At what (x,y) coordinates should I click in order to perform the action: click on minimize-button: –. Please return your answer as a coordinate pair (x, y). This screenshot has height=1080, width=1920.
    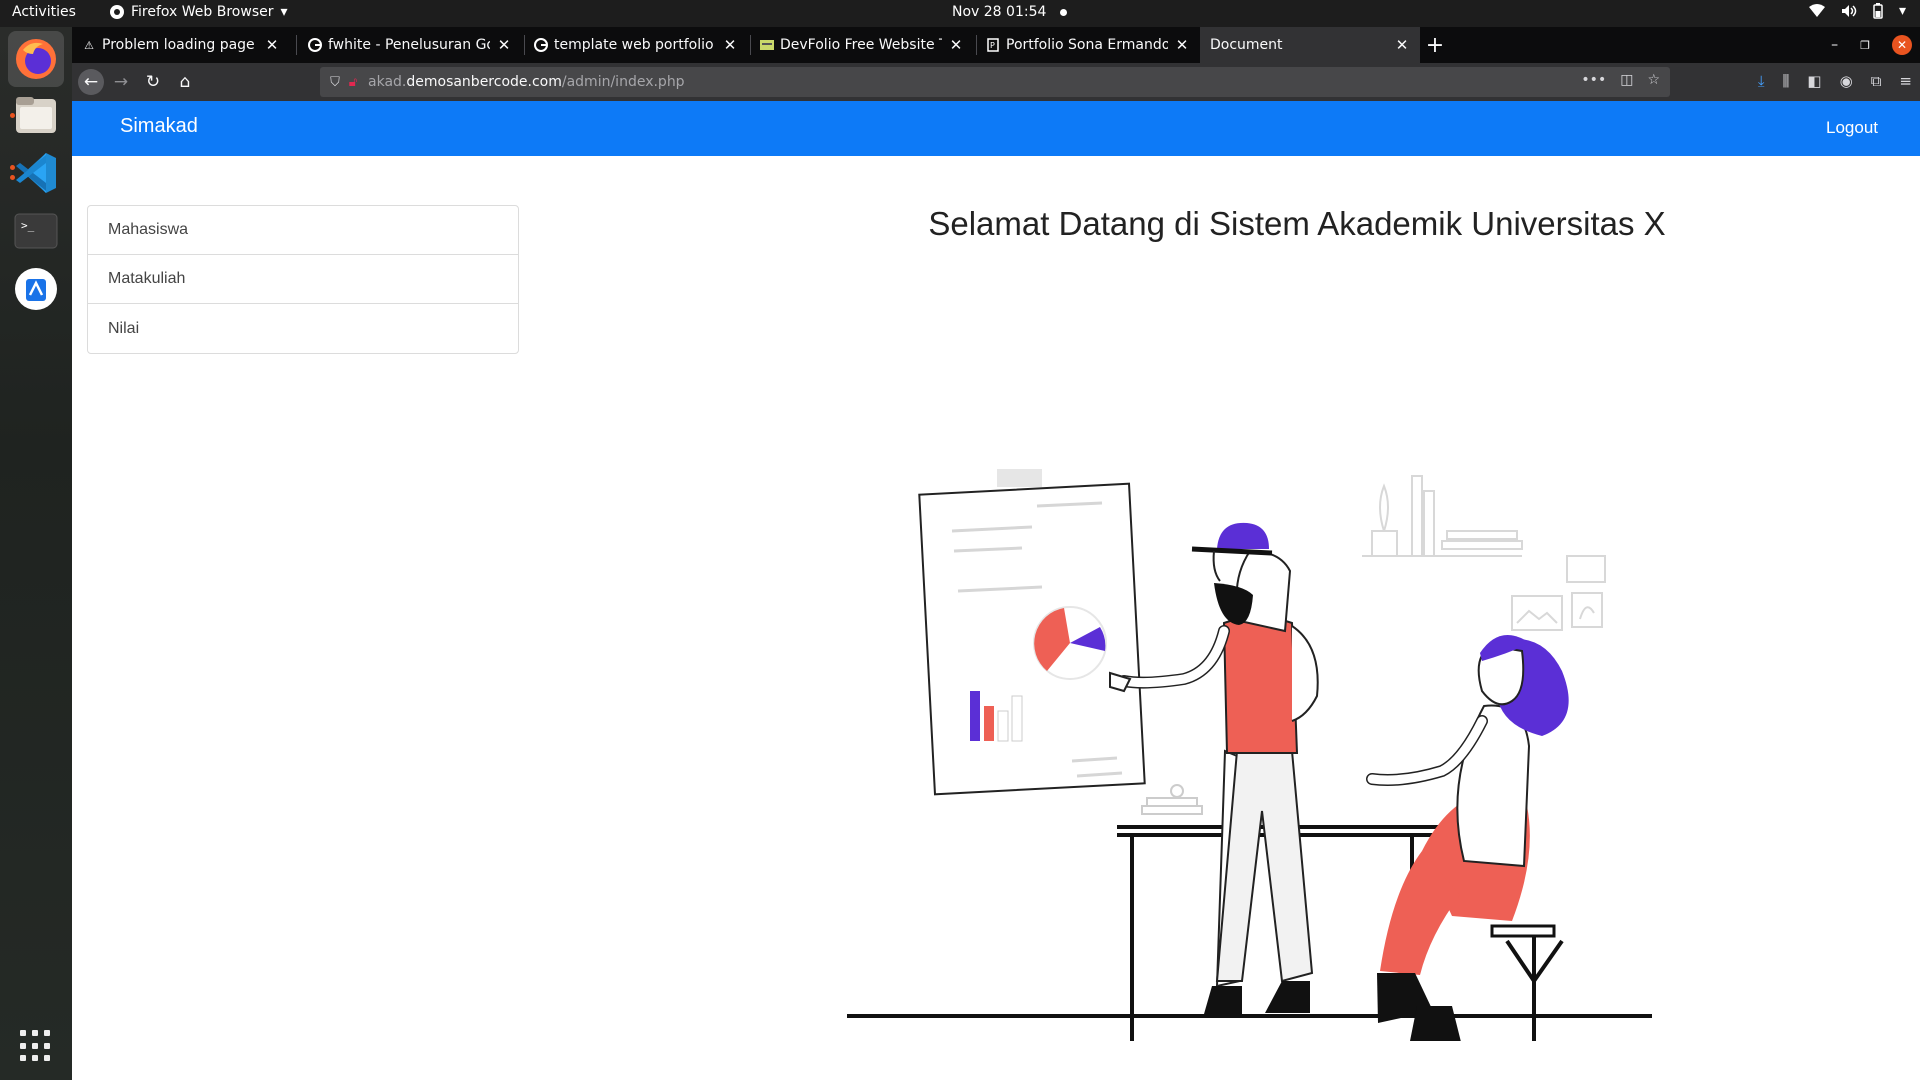
    Looking at the image, I should click on (1834, 45).